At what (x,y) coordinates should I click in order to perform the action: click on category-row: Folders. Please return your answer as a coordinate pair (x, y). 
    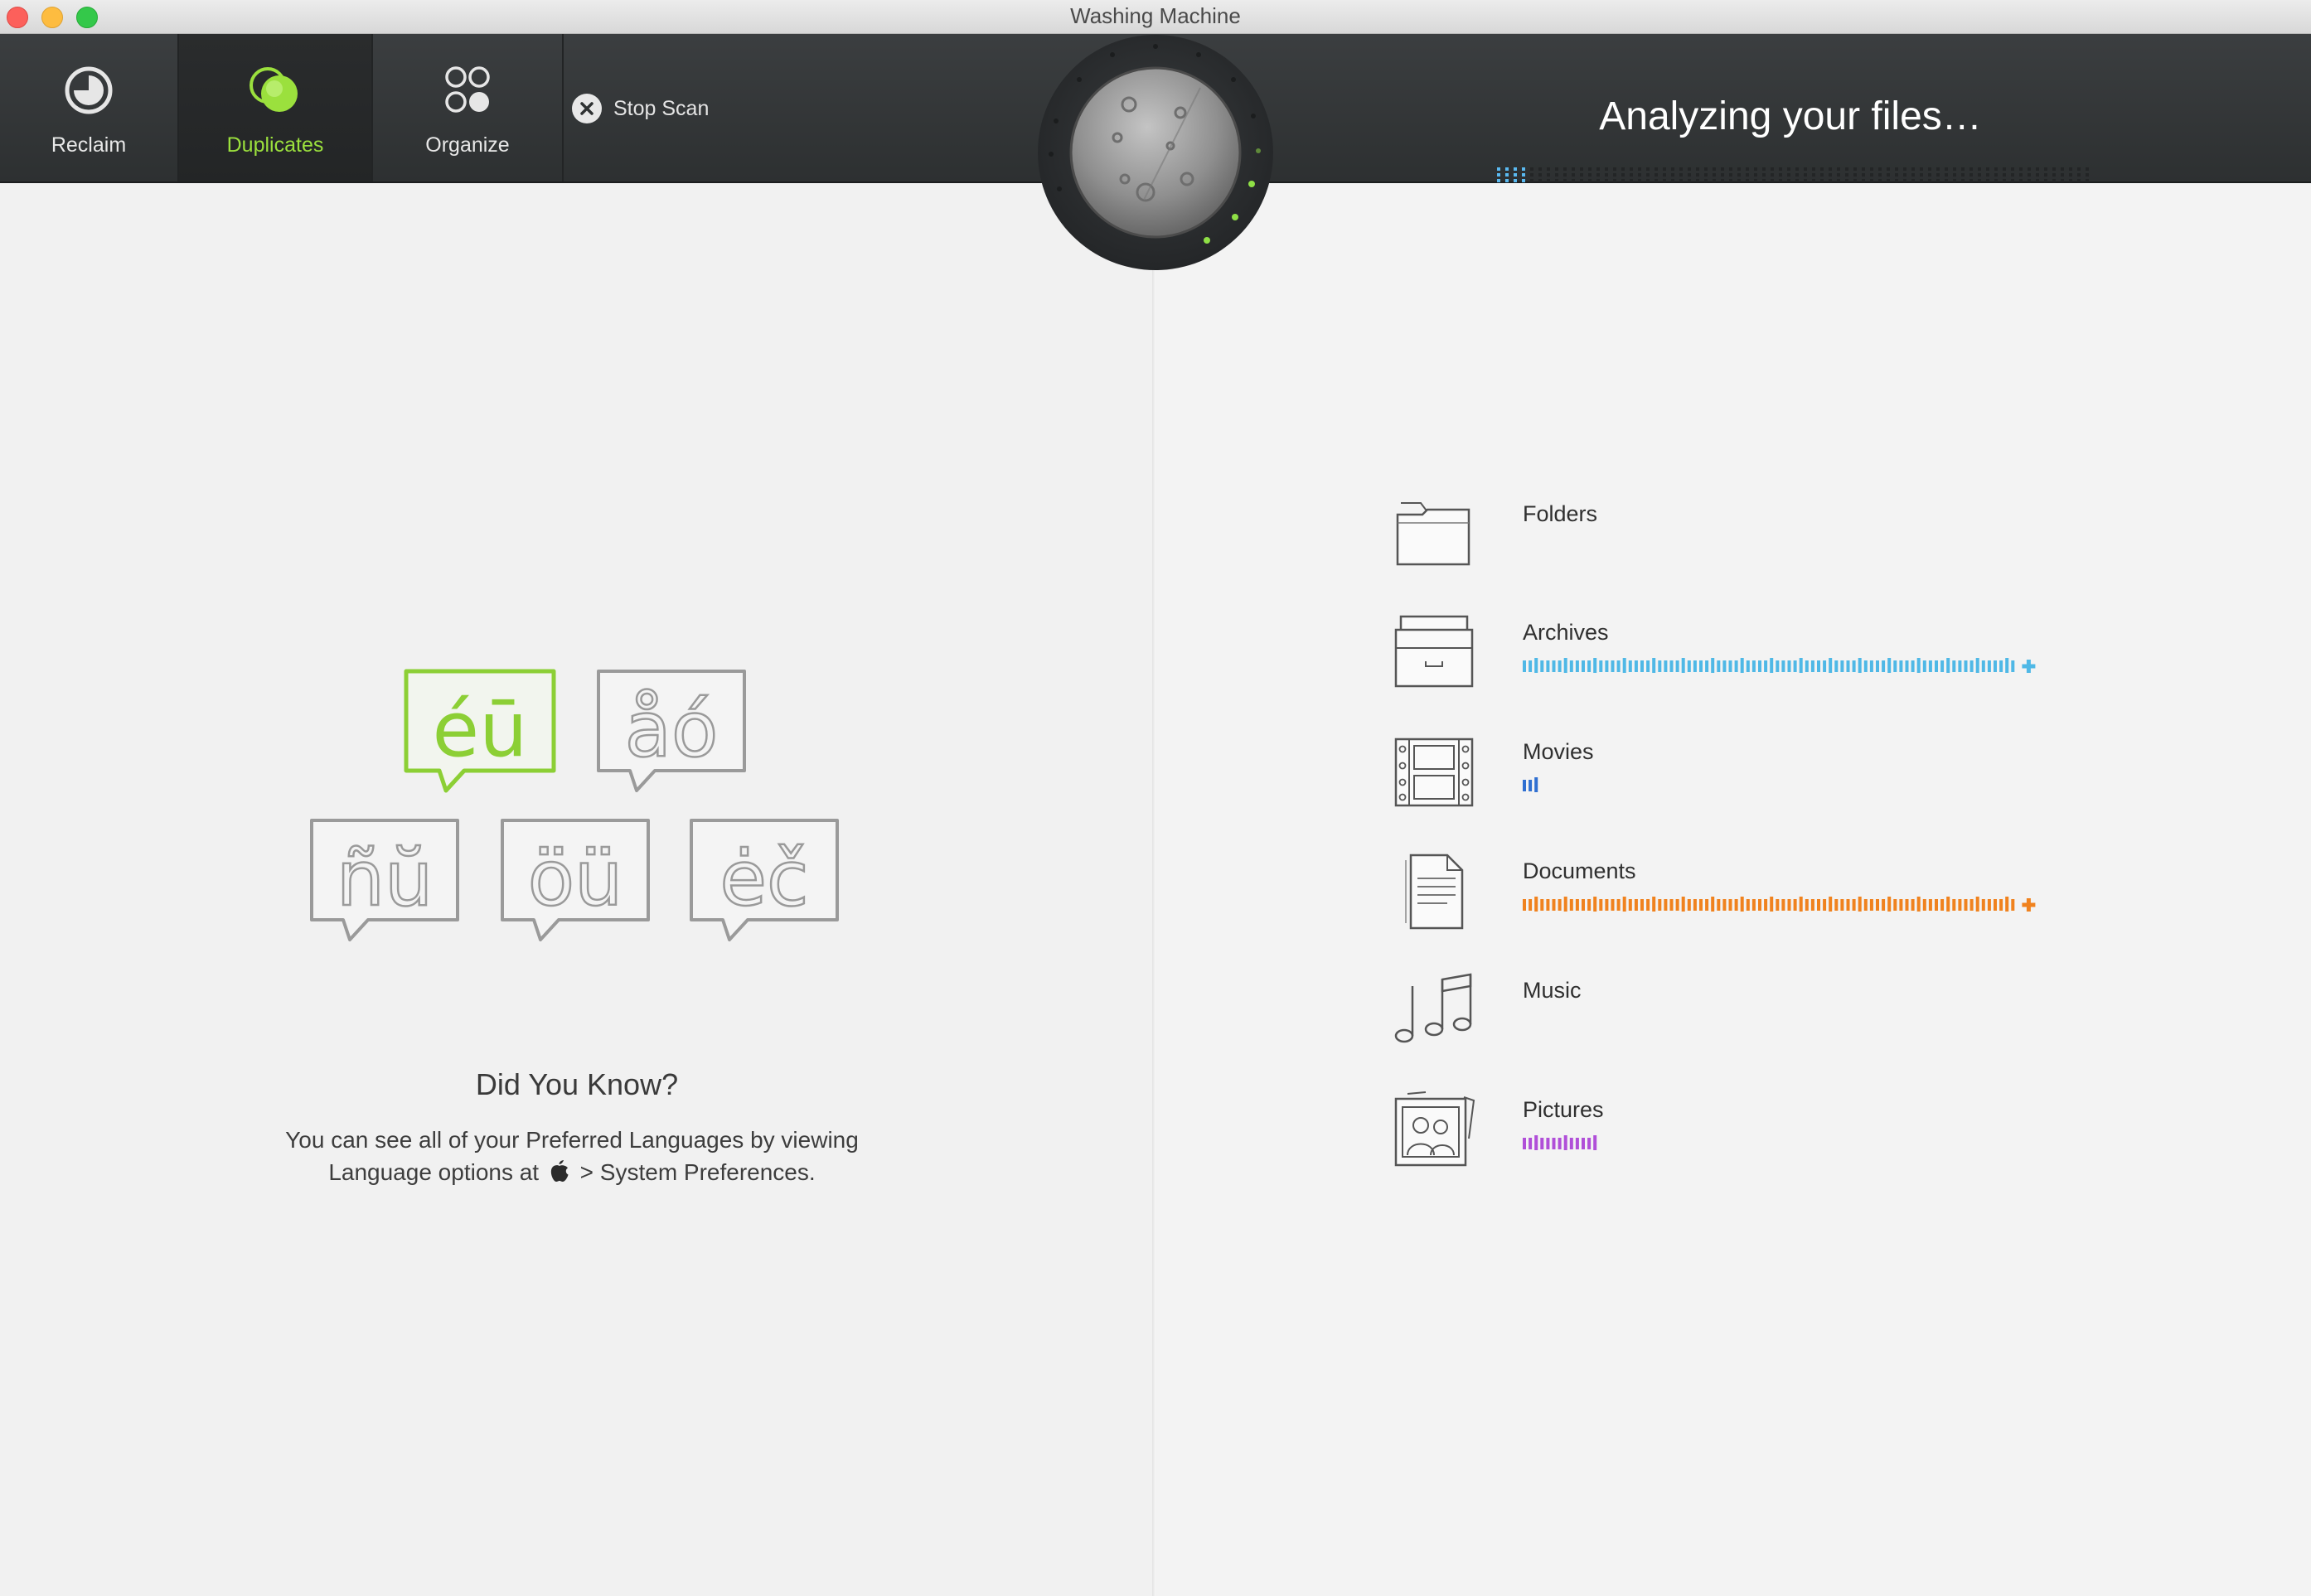
    Looking at the image, I should click on (1724, 535).